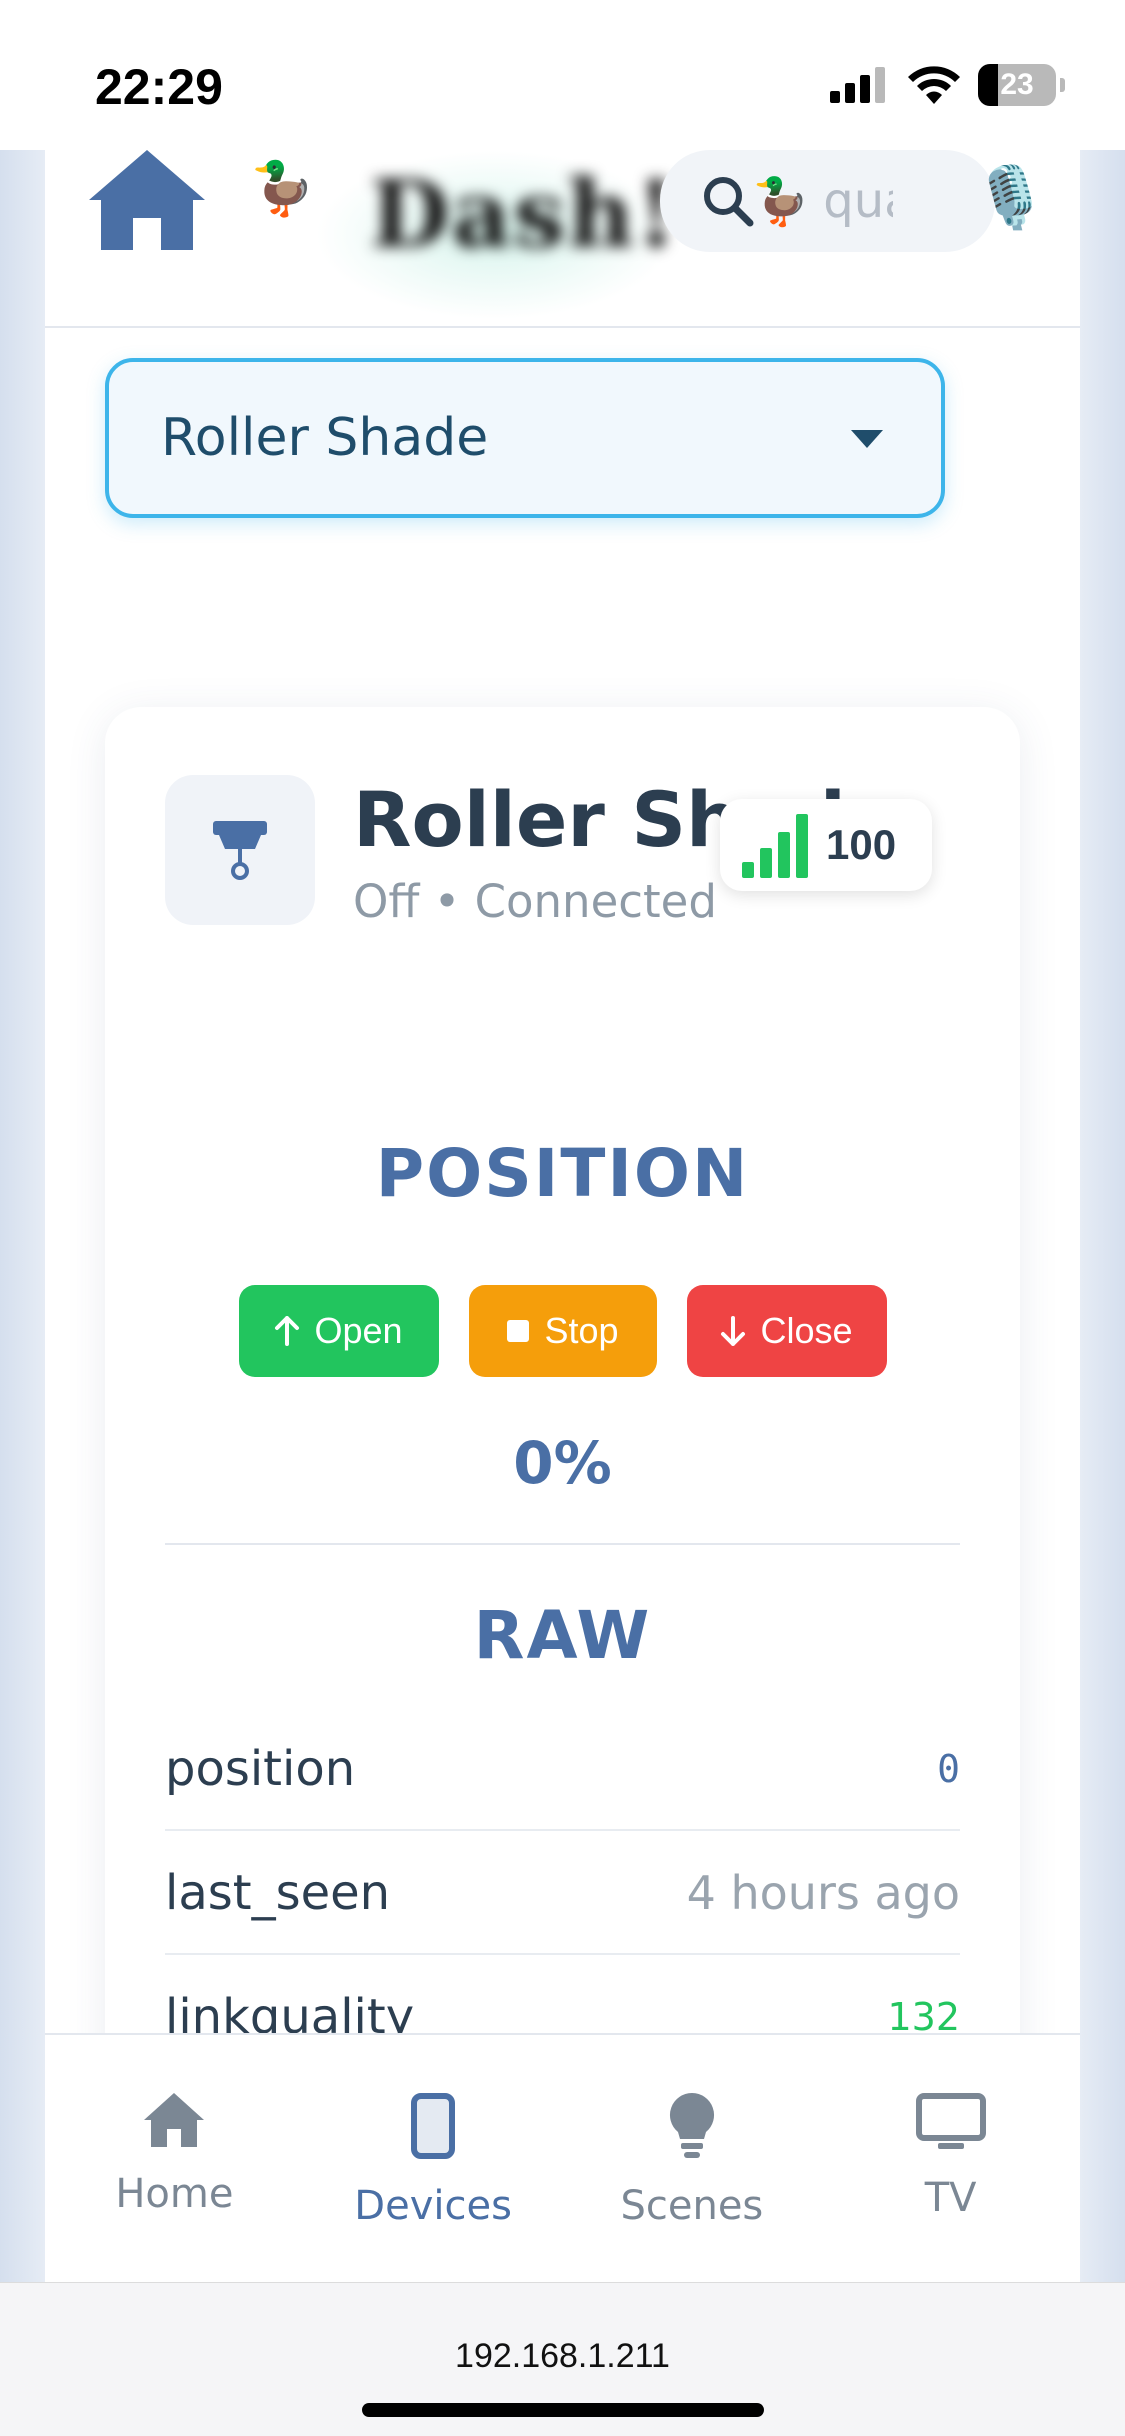 The height and width of the screenshot is (2436, 1125). I want to click on nav-label: Devices, so click(433, 2206).